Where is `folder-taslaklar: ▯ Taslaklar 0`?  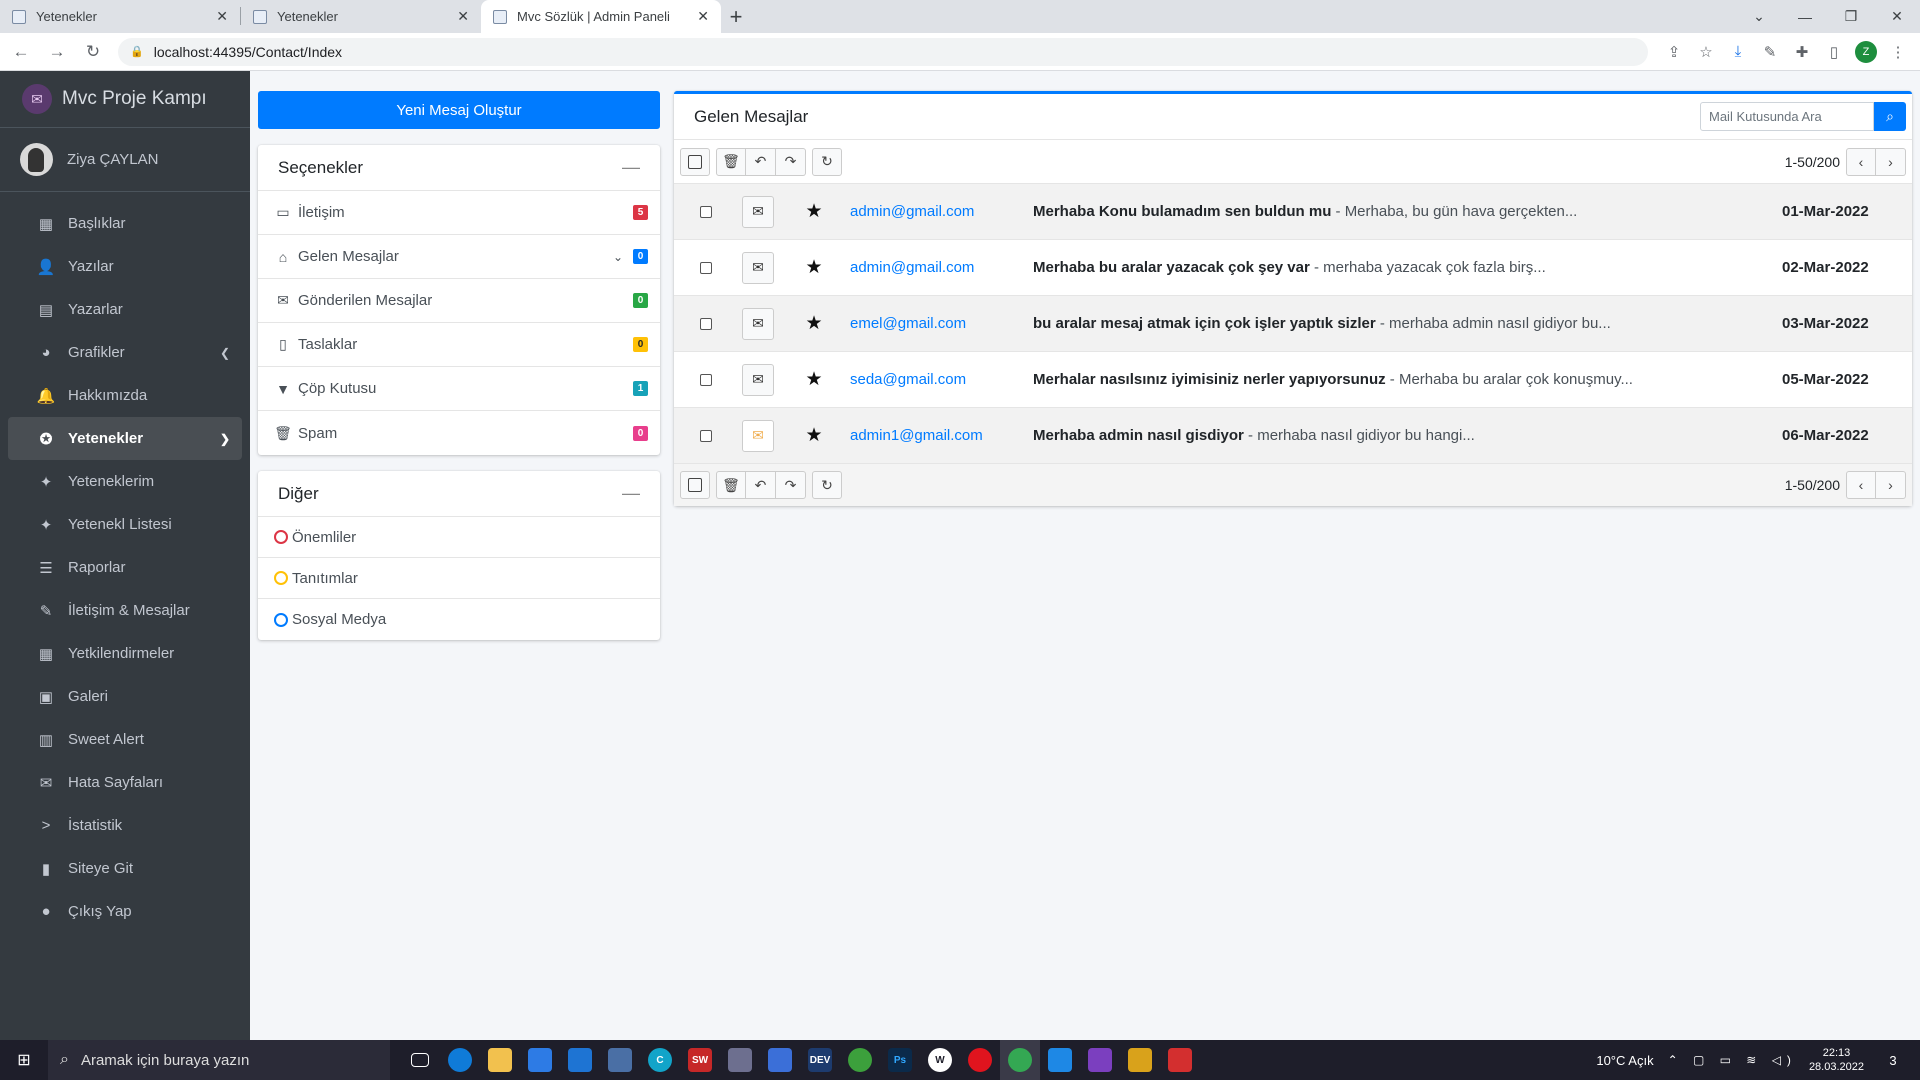
folder-taslaklar: ▯ Taslaklar 0 is located at coordinates (459, 345).